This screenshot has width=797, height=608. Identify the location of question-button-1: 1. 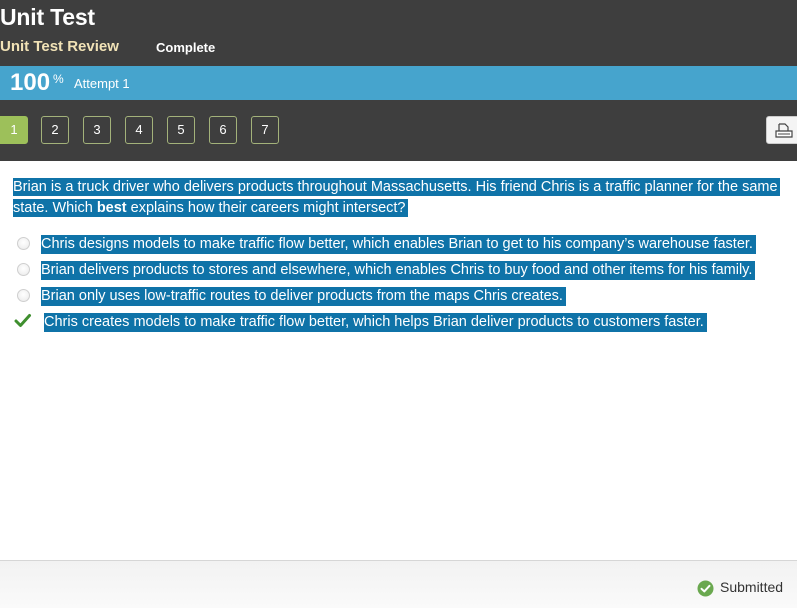
(14, 130).